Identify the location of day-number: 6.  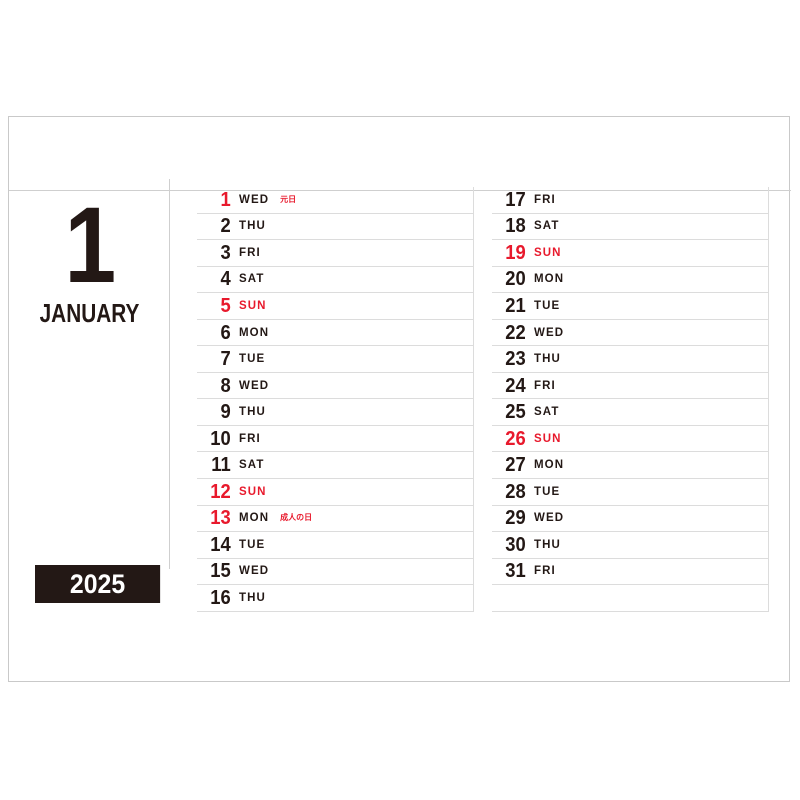
(225, 332).